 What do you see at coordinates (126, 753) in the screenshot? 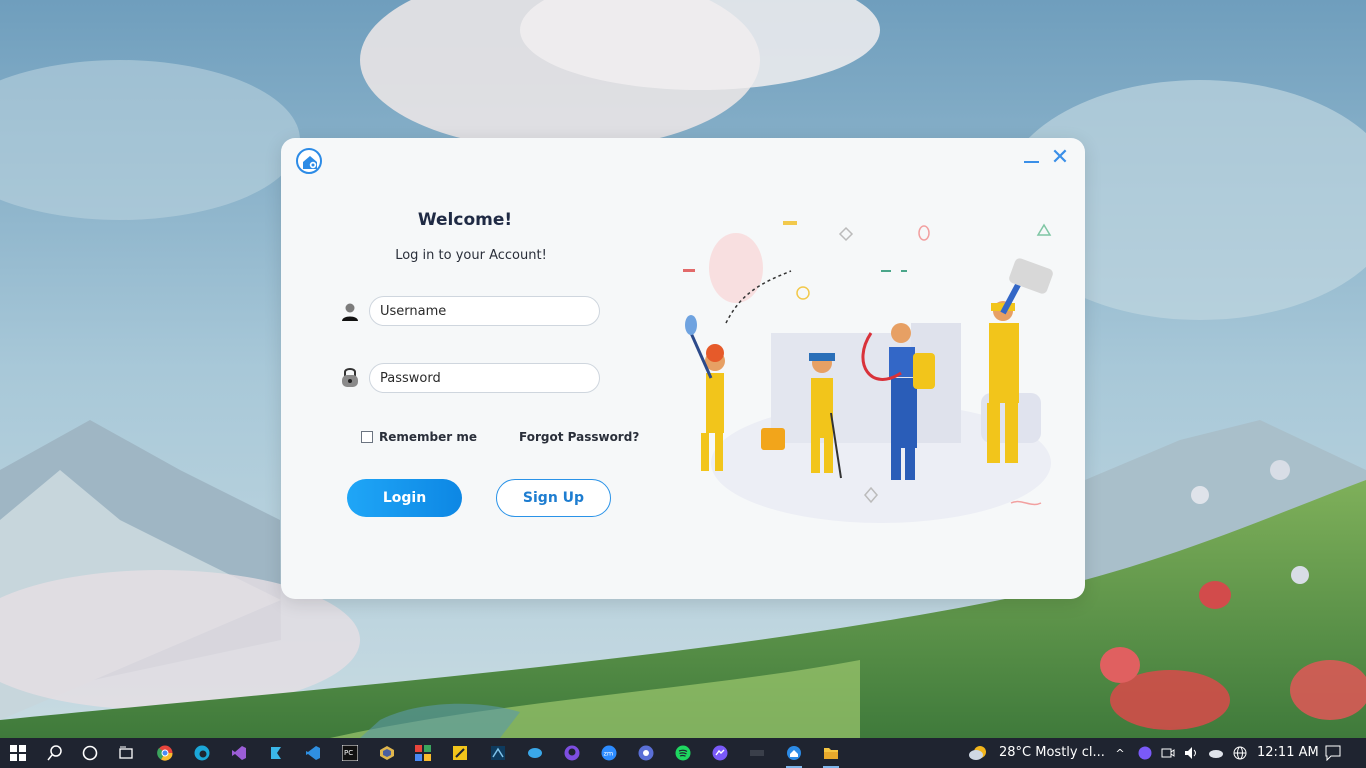
I see `task-view-icon` at bounding box center [126, 753].